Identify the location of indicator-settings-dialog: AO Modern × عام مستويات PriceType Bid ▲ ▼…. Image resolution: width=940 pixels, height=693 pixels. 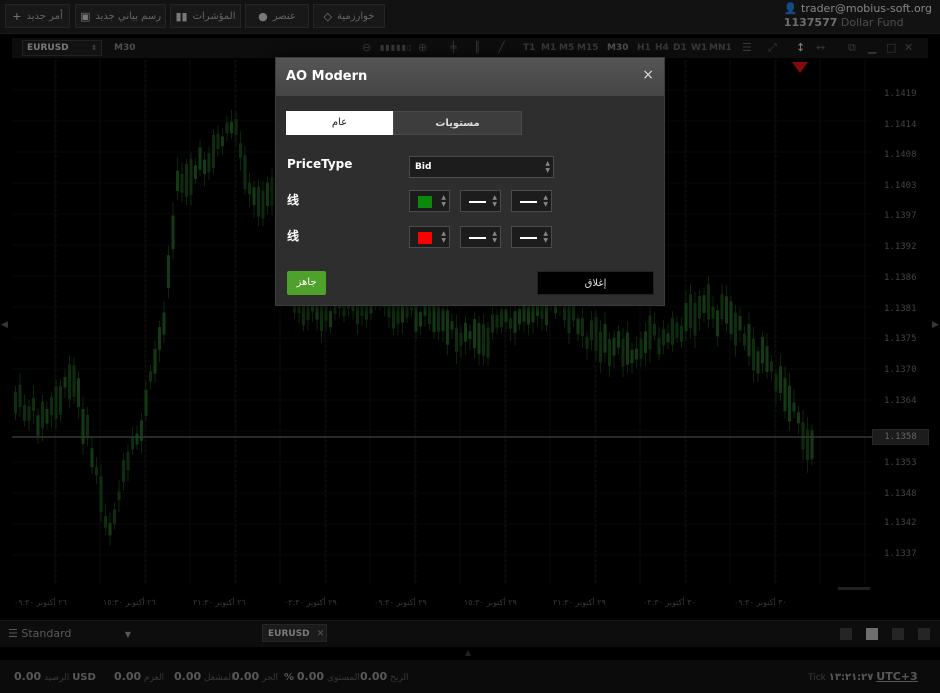
(470, 181).